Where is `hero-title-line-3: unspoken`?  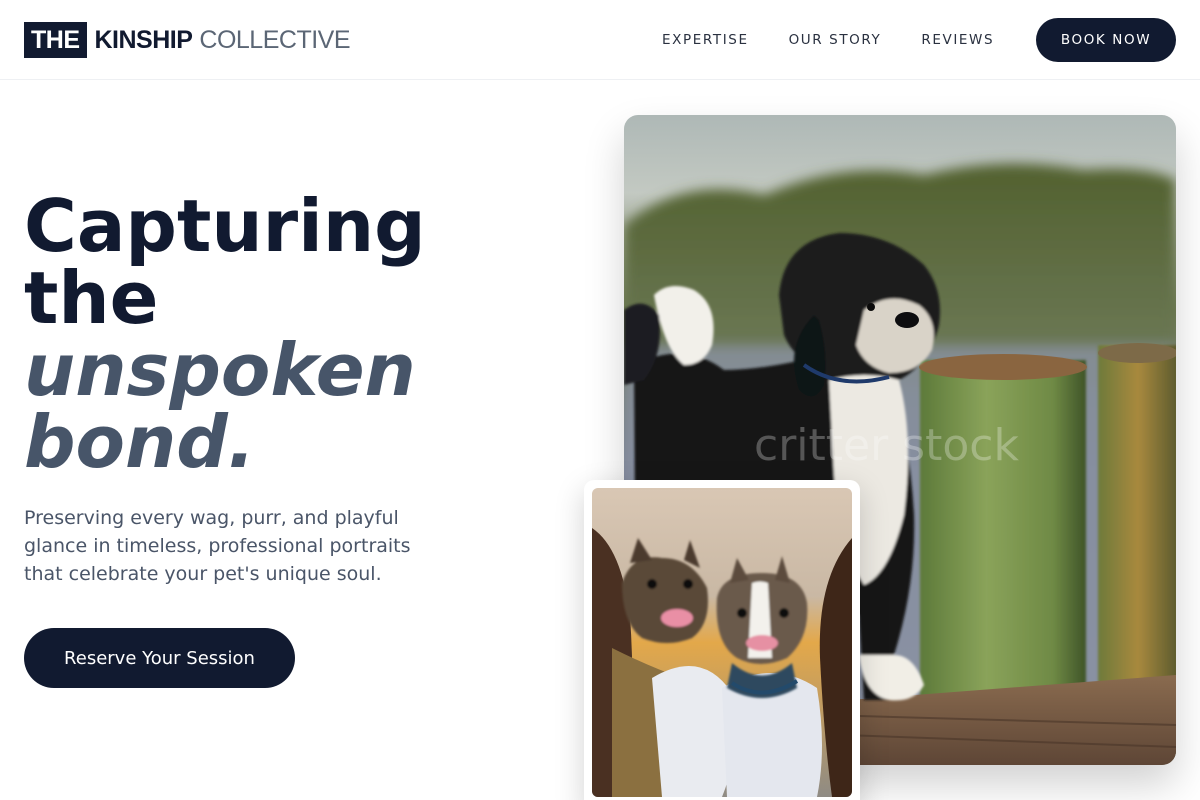 hero-title-line-3: unspoken is located at coordinates (220, 370).